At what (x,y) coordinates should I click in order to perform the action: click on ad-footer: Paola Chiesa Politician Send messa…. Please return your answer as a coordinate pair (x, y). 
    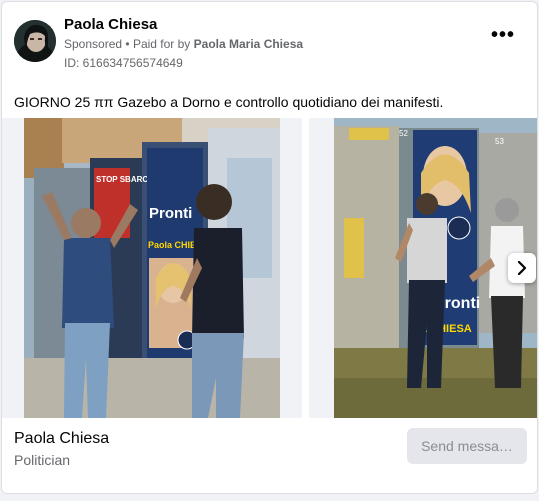
    Looking at the image, I should click on (269, 455).